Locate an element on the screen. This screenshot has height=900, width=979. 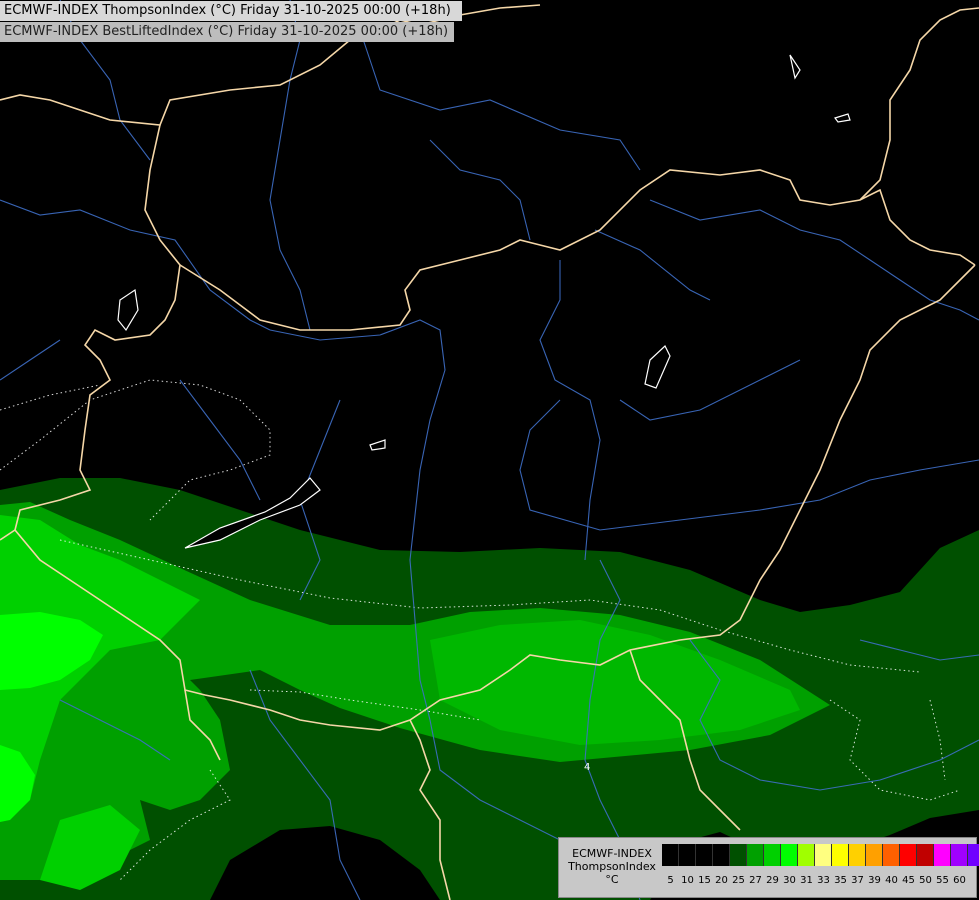
legend-tick-label: 25 is located at coordinates (738, 880).